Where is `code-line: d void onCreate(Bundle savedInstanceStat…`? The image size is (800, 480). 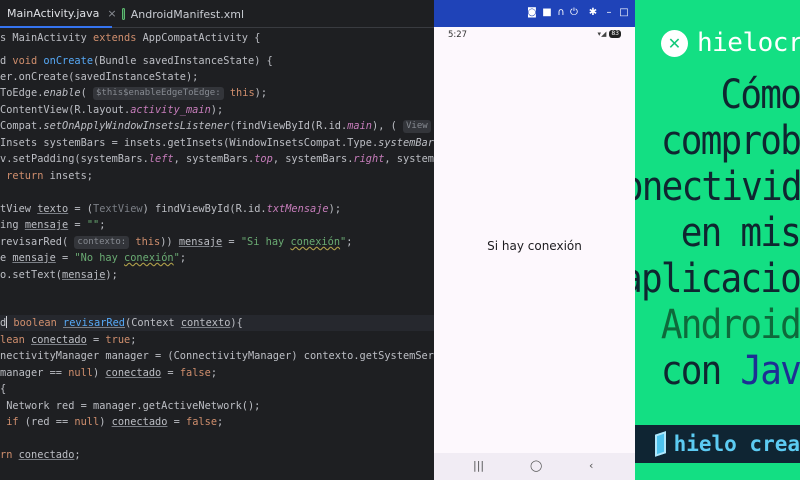 code-line: d void onCreate(Bundle savedInstanceStat… is located at coordinates (136, 61).